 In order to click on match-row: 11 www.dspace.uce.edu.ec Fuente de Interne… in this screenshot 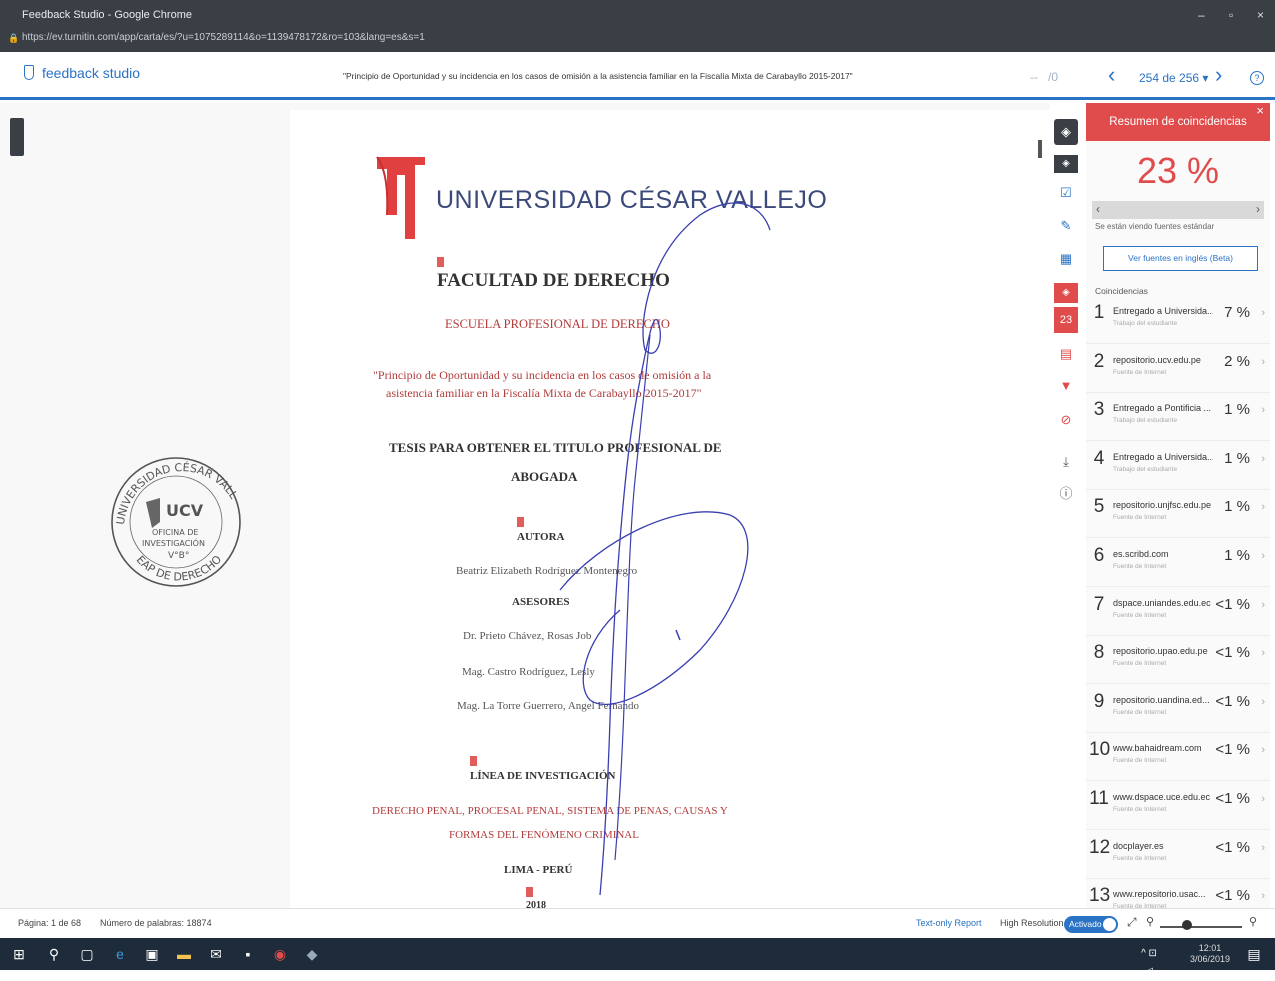, I will do `click(1178, 806)`.